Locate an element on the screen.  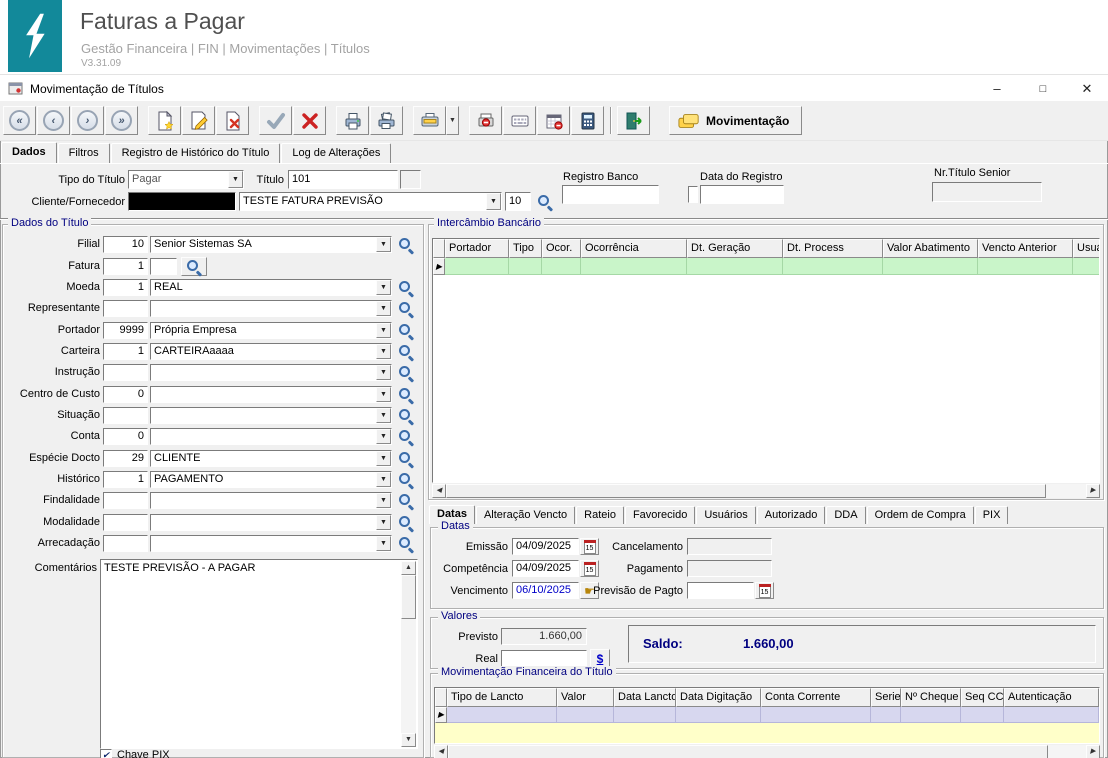
portador-code-field: 9999 is located at coordinates (125, 330).